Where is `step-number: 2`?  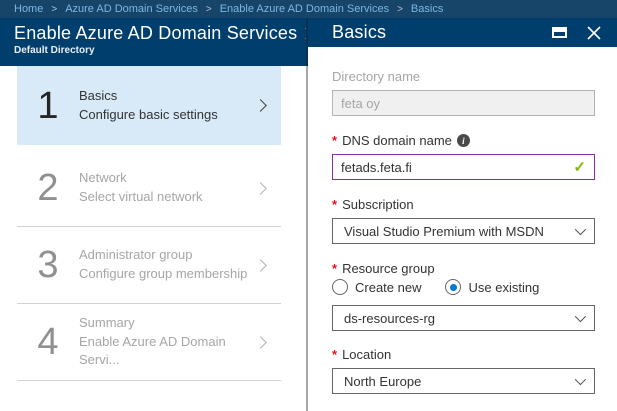
step-number: 2 is located at coordinates (48, 188).